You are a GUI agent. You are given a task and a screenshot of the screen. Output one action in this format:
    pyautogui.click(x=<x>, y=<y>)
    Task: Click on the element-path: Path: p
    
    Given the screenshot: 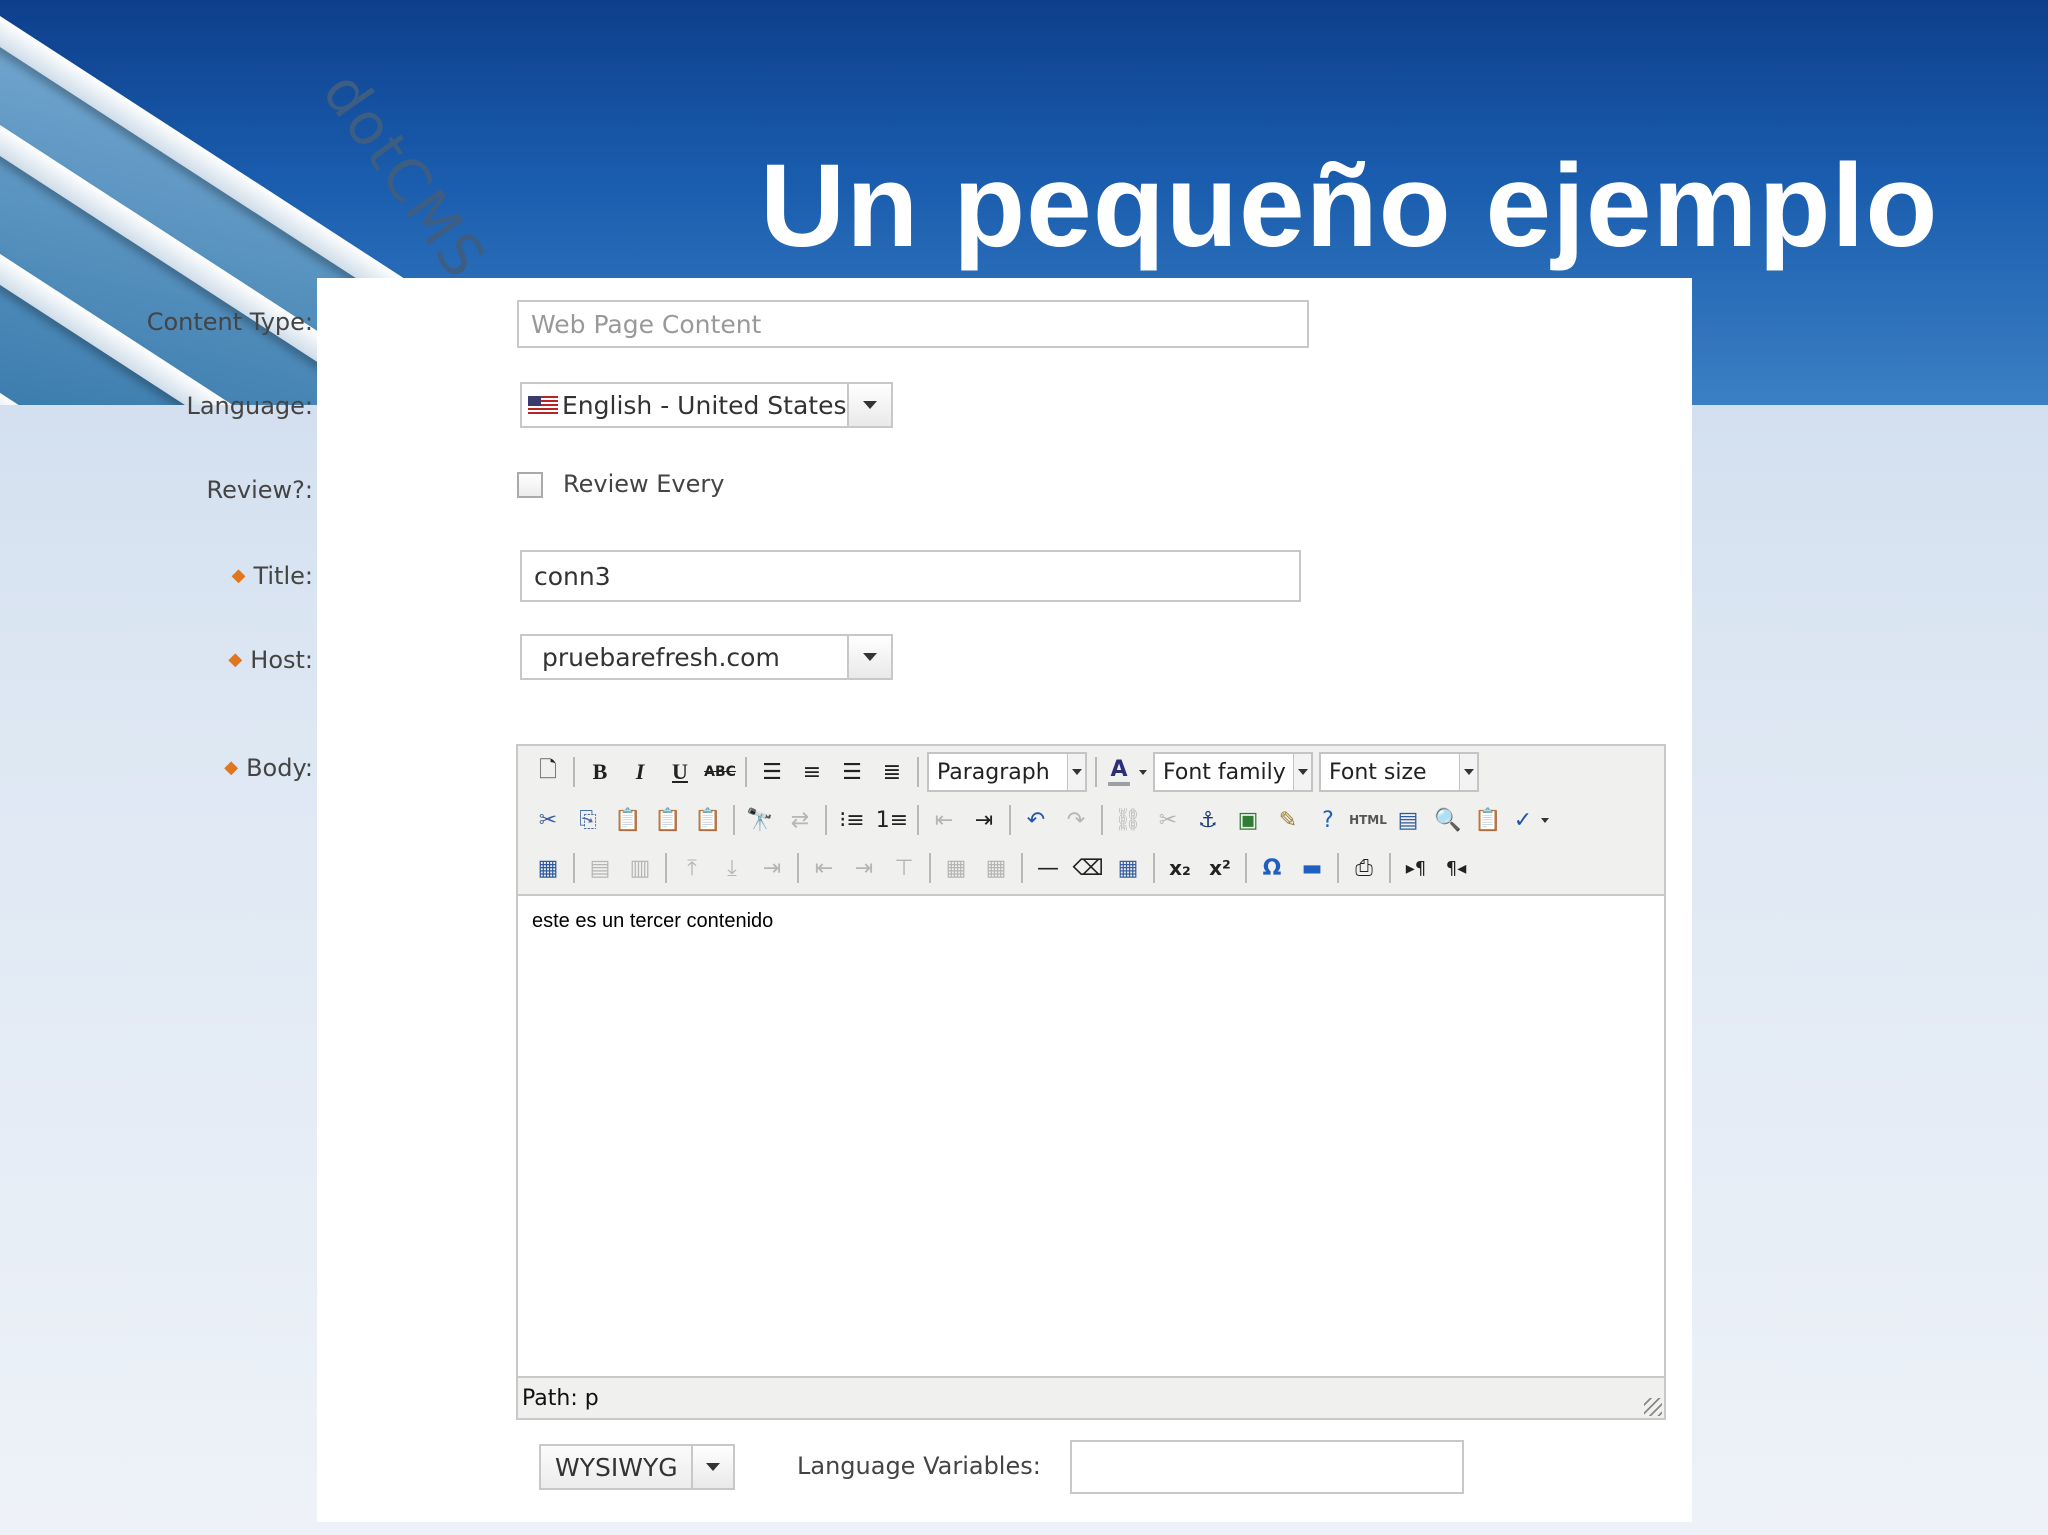 What is the action you would take?
    pyautogui.click(x=560, y=1398)
    